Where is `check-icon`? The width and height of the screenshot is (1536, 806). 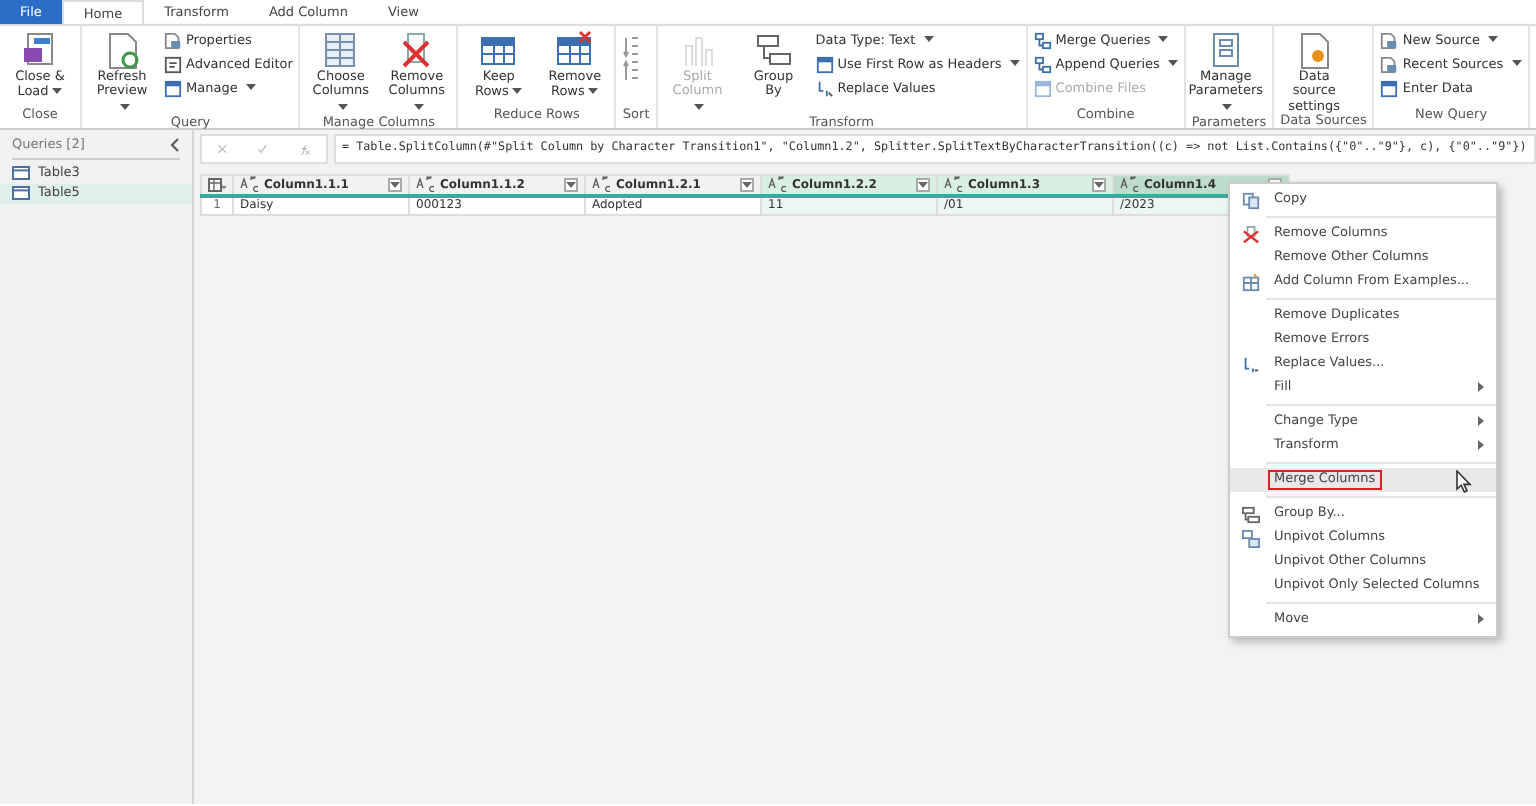
check-icon is located at coordinates (263, 149).